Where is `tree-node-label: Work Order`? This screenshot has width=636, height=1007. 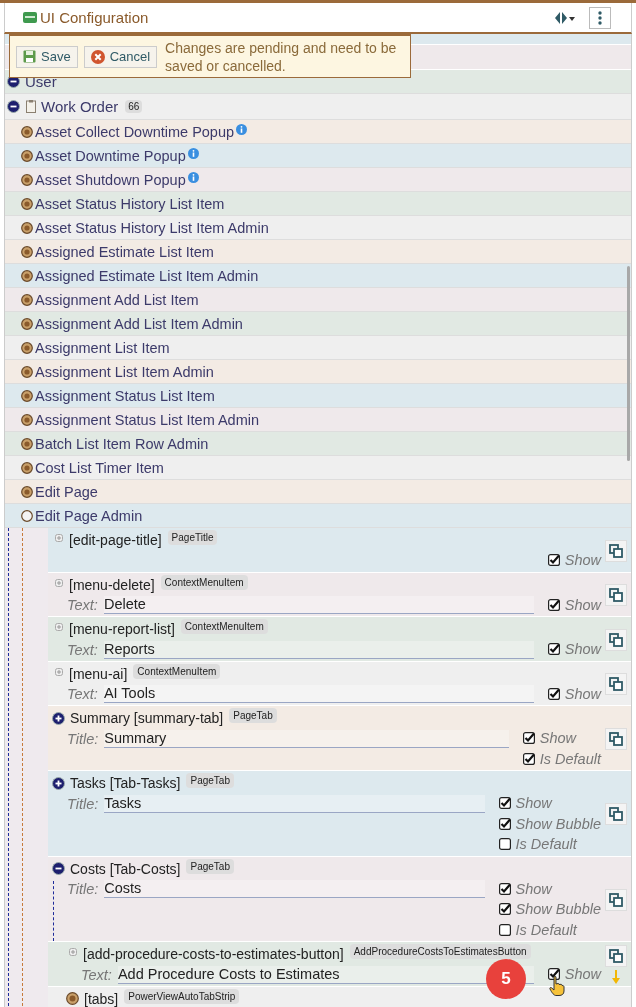
tree-node-label: Work Order is located at coordinates (80, 106).